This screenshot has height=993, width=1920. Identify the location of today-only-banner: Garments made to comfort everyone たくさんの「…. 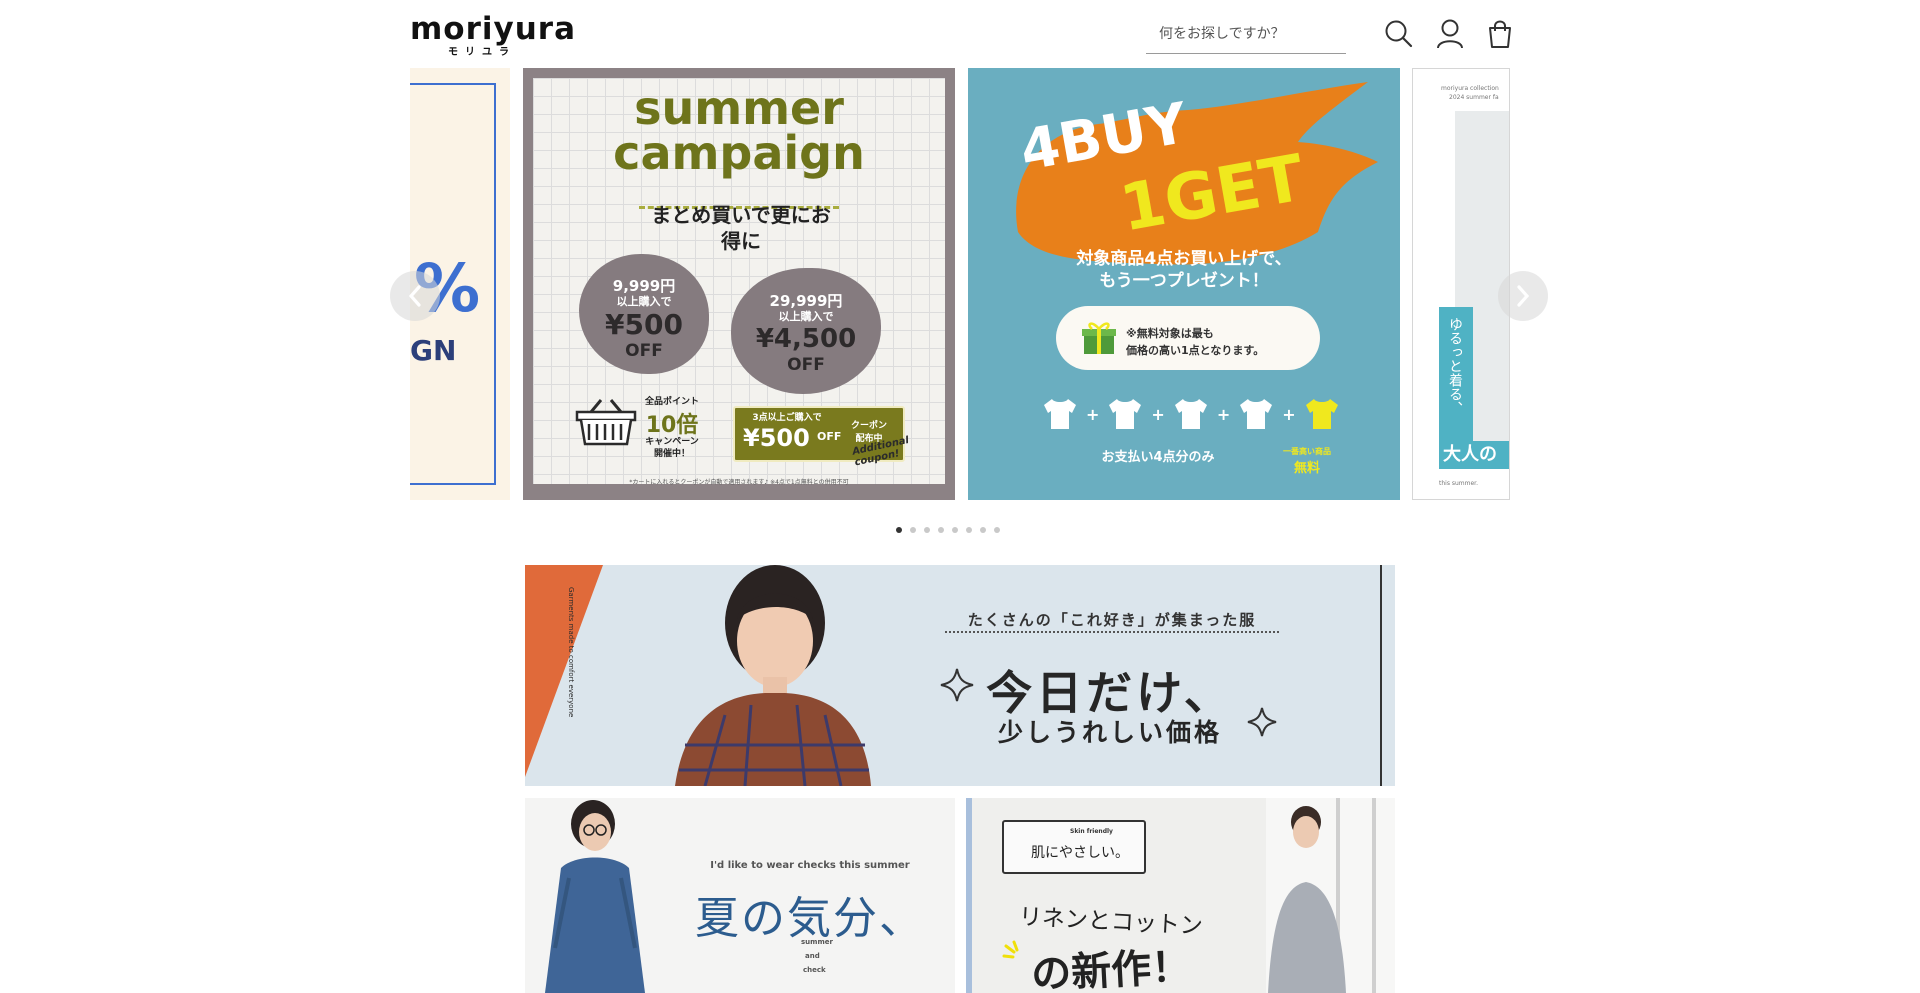
(960, 675).